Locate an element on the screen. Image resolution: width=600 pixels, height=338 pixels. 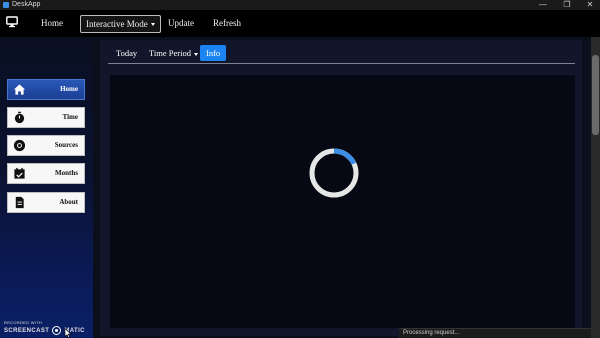
screencast-watermark: RECORDED WITH SCREENCAST MATIC is located at coordinates (49, 327).